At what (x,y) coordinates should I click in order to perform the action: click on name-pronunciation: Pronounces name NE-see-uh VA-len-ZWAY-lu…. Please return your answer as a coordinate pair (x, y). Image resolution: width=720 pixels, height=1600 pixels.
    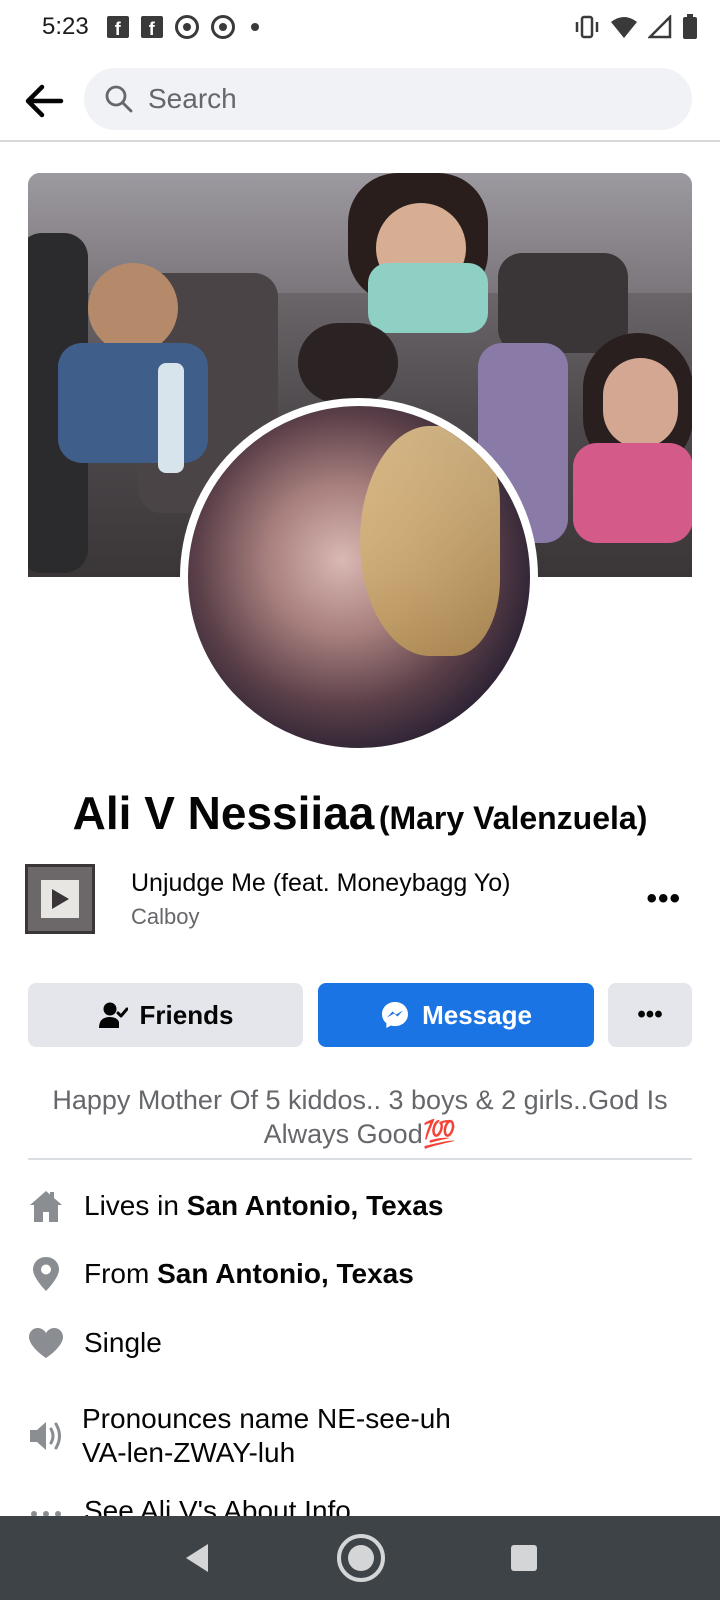
    Looking at the image, I should click on (266, 1435).